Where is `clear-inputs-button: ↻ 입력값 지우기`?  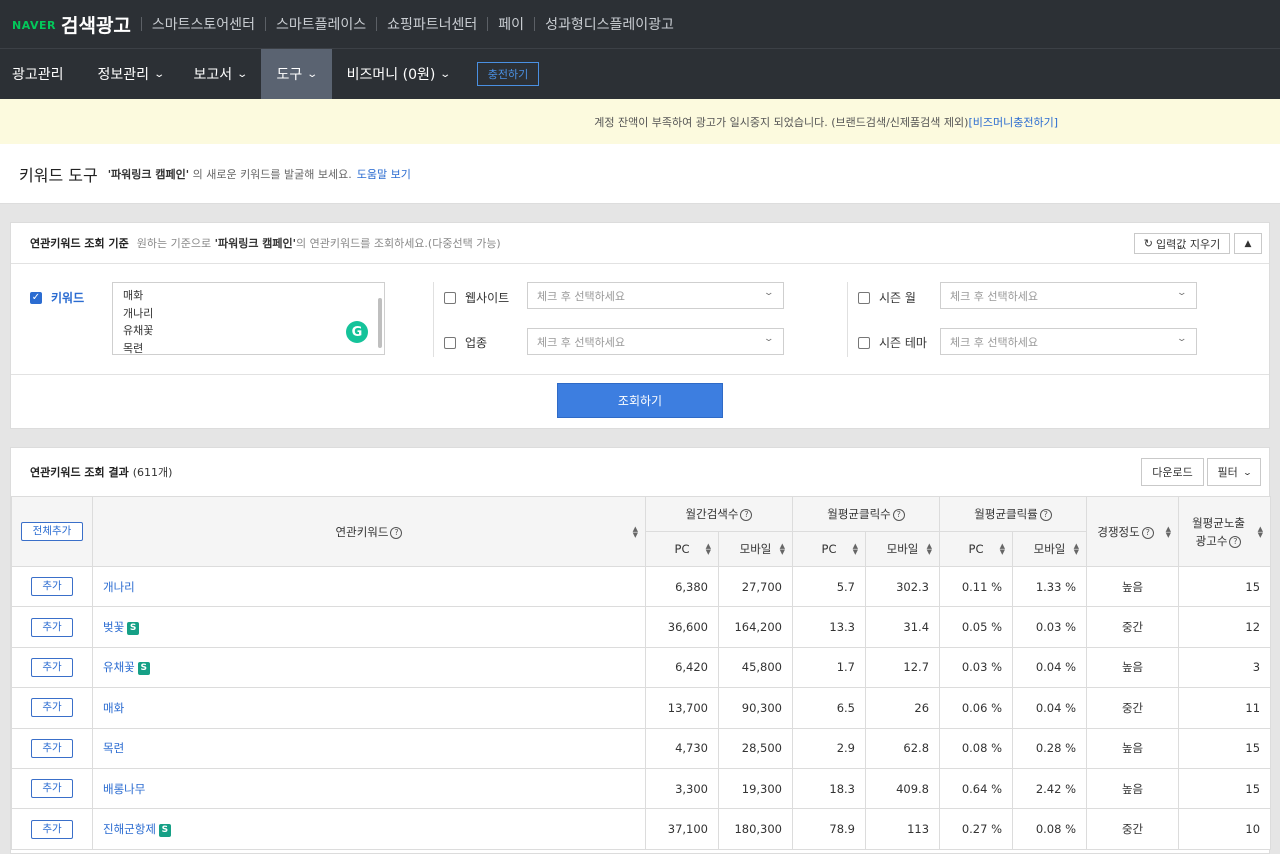 clear-inputs-button: ↻ 입력값 지우기 is located at coordinates (1182, 243).